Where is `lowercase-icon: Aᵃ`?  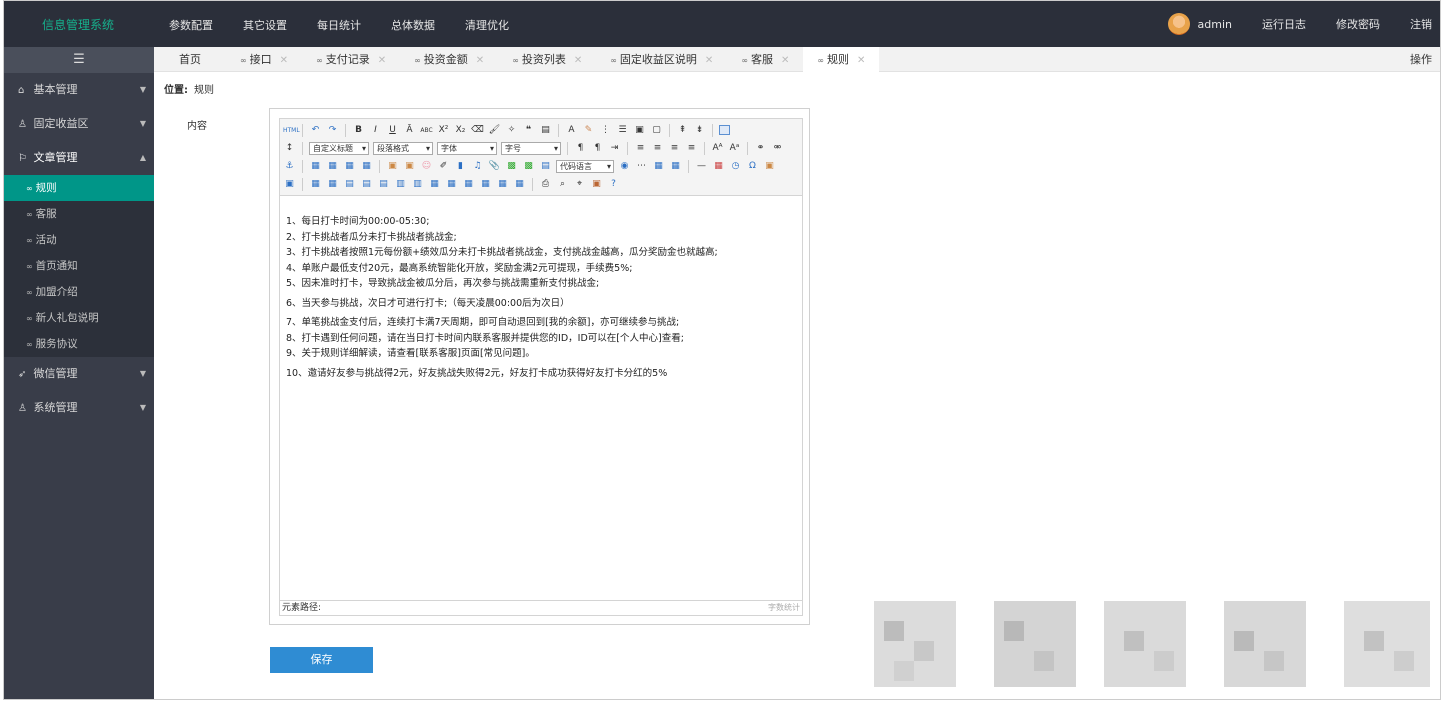 lowercase-icon: Aᵃ is located at coordinates (734, 148).